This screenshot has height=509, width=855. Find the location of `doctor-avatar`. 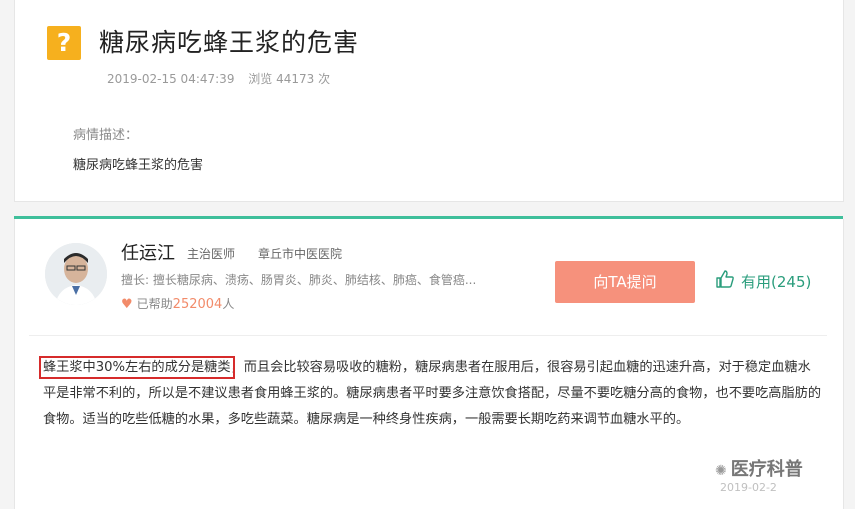

doctor-avatar is located at coordinates (76, 274).